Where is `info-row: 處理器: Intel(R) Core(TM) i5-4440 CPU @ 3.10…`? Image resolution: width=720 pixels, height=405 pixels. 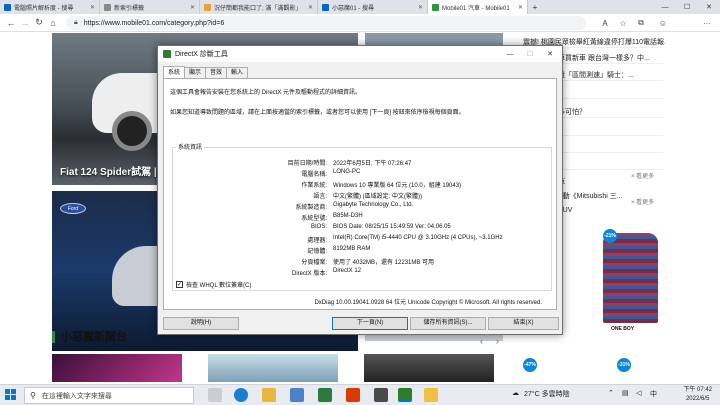 info-row: 處理器: Intel(R) Core(TM) i5-4440 CPU @ 3.10… is located at coordinates (363, 239).